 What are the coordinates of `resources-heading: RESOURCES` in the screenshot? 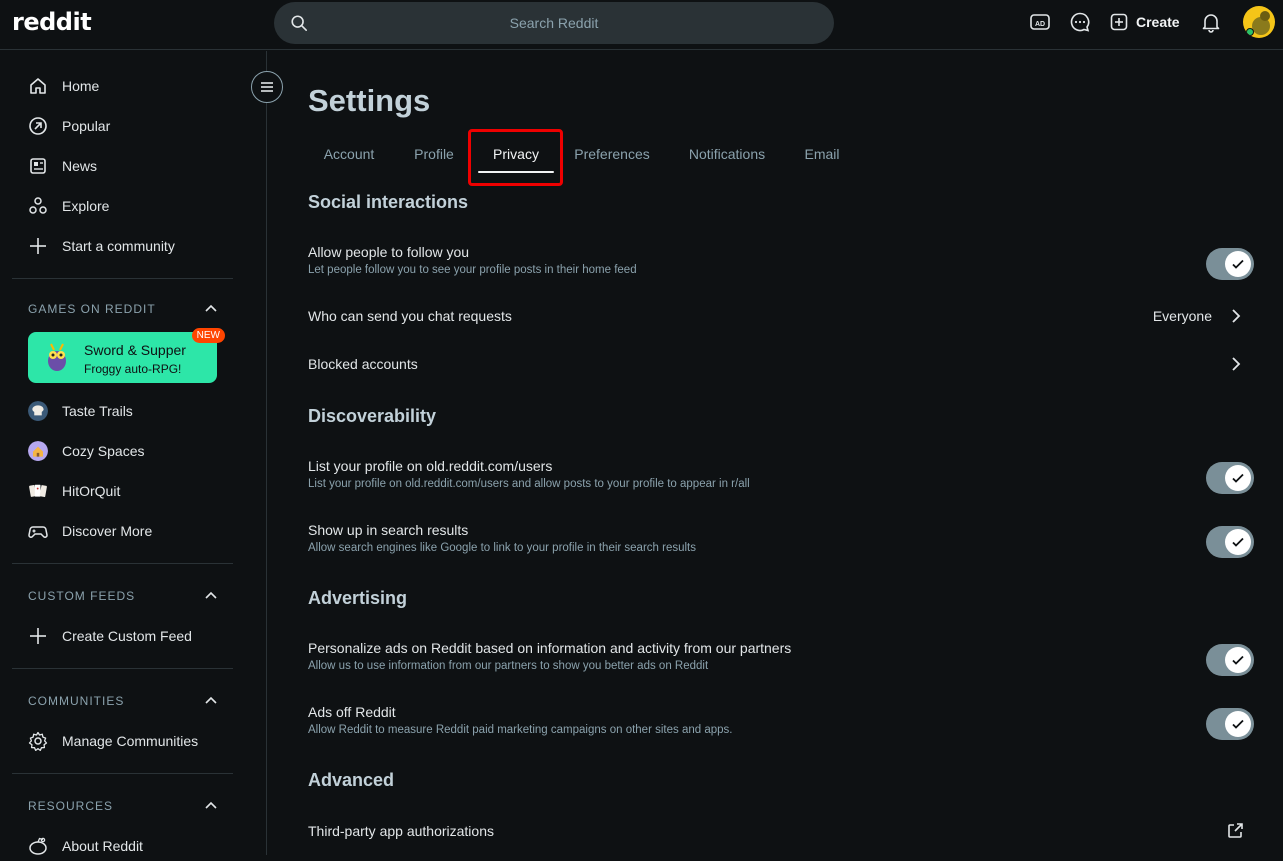 It's located at (71, 806).